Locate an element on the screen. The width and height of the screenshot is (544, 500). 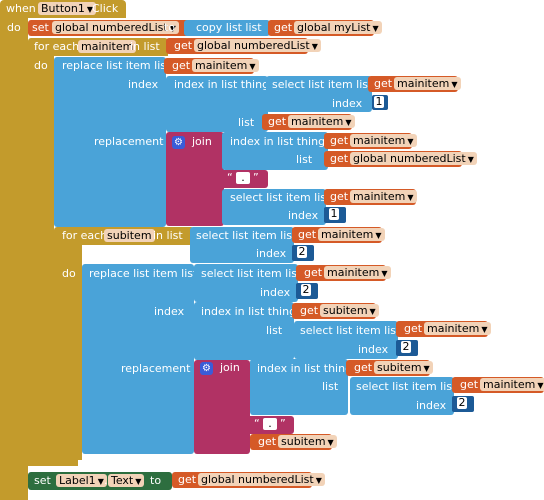
mylist-dropdown: global myList ▼ is located at coordinates (338, 27).